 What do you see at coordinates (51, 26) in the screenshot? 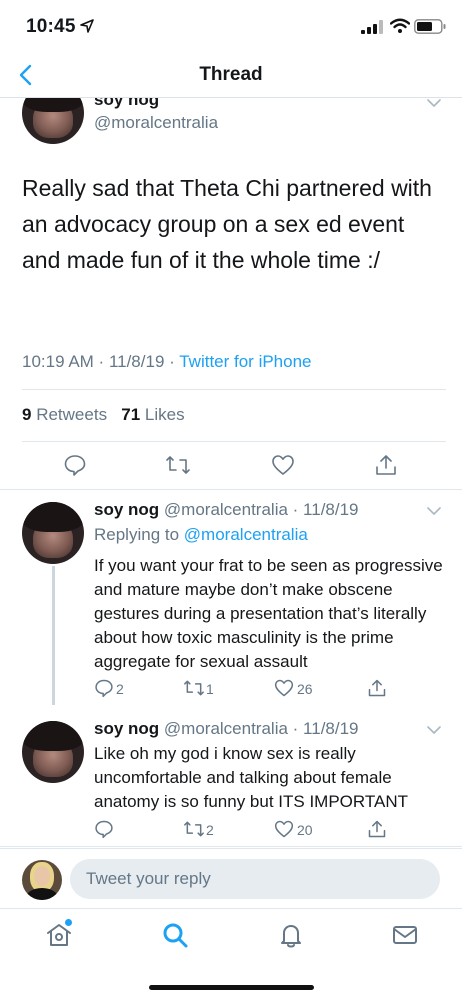
I see `status-time: 10:45` at bounding box center [51, 26].